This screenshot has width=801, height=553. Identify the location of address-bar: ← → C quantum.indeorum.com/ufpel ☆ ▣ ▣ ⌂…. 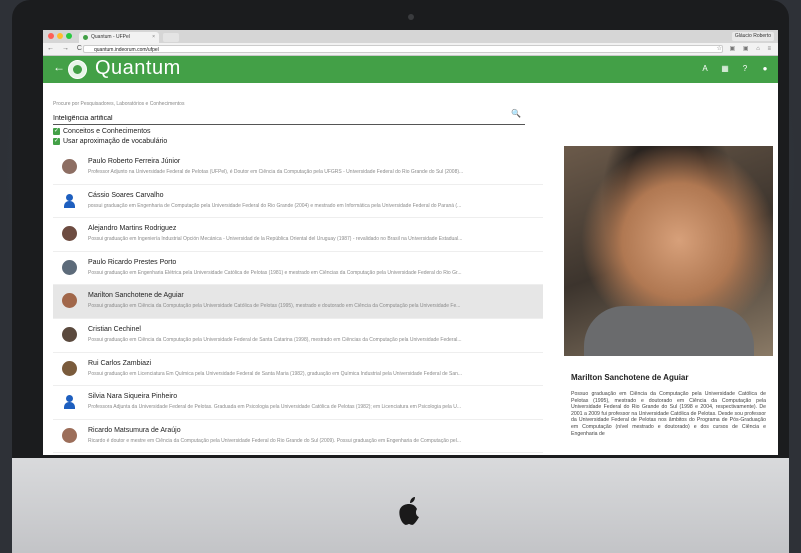
(410, 49).